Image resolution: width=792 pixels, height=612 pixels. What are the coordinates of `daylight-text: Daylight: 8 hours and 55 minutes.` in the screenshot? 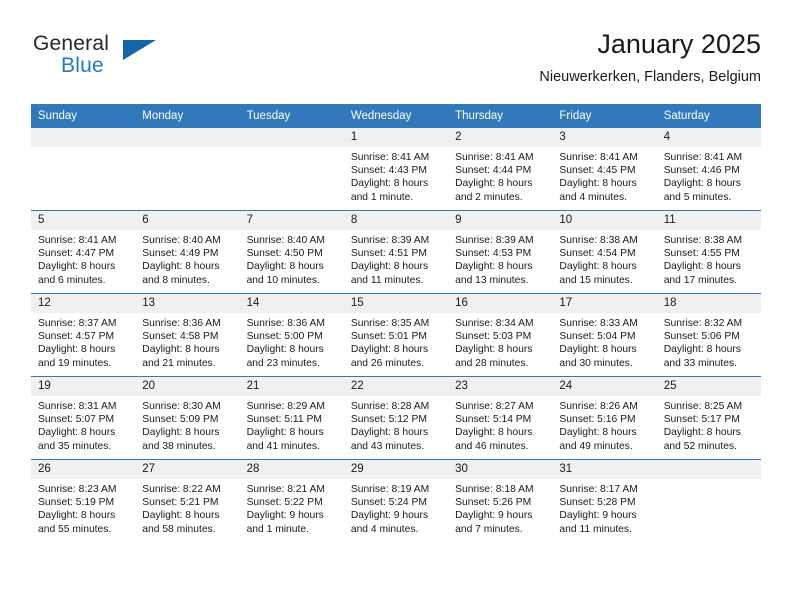 It's located at (77, 522).